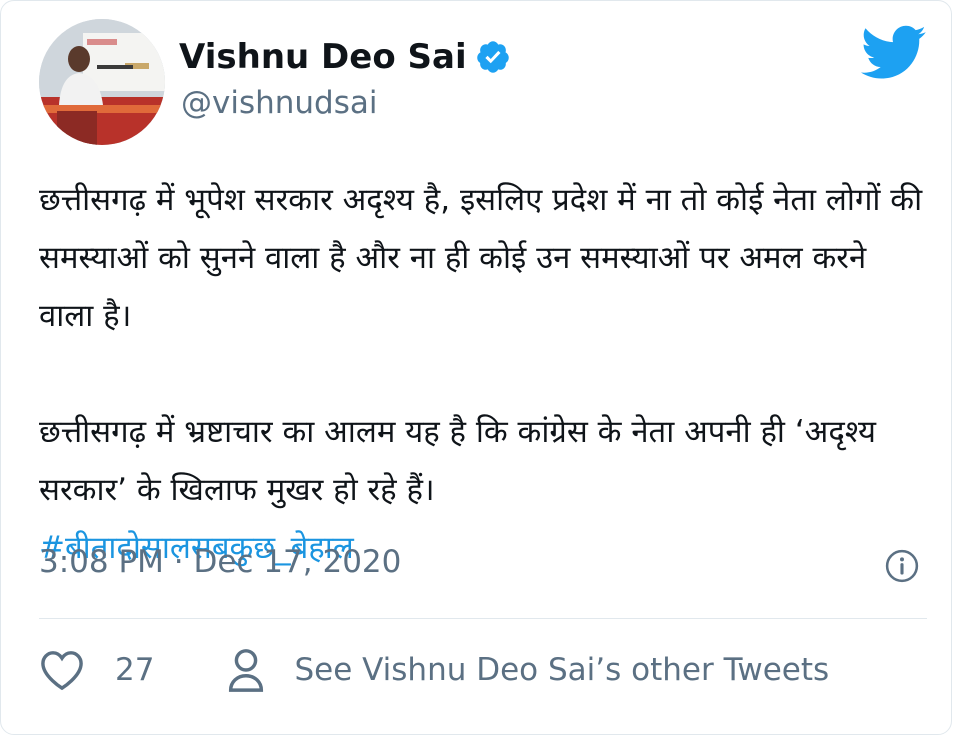  Describe the element at coordinates (493, 57) in the screenshot. I see `verified-badge-icon` at that location.